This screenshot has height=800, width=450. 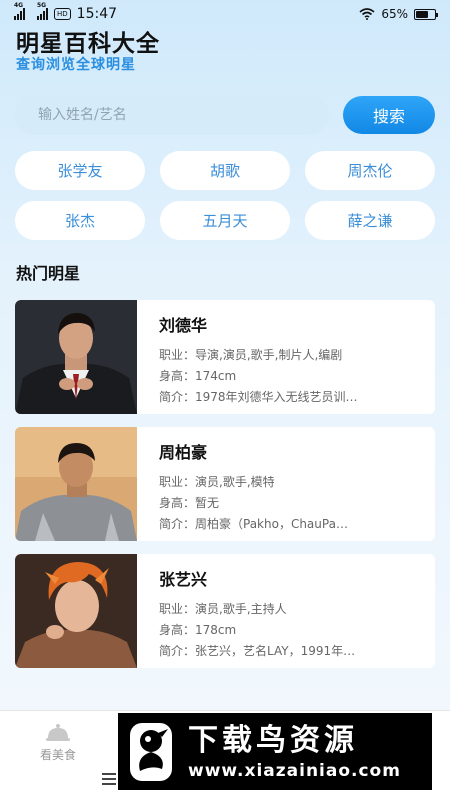 I want to click on battery-percent: 65%, so click(x=394, y=14).